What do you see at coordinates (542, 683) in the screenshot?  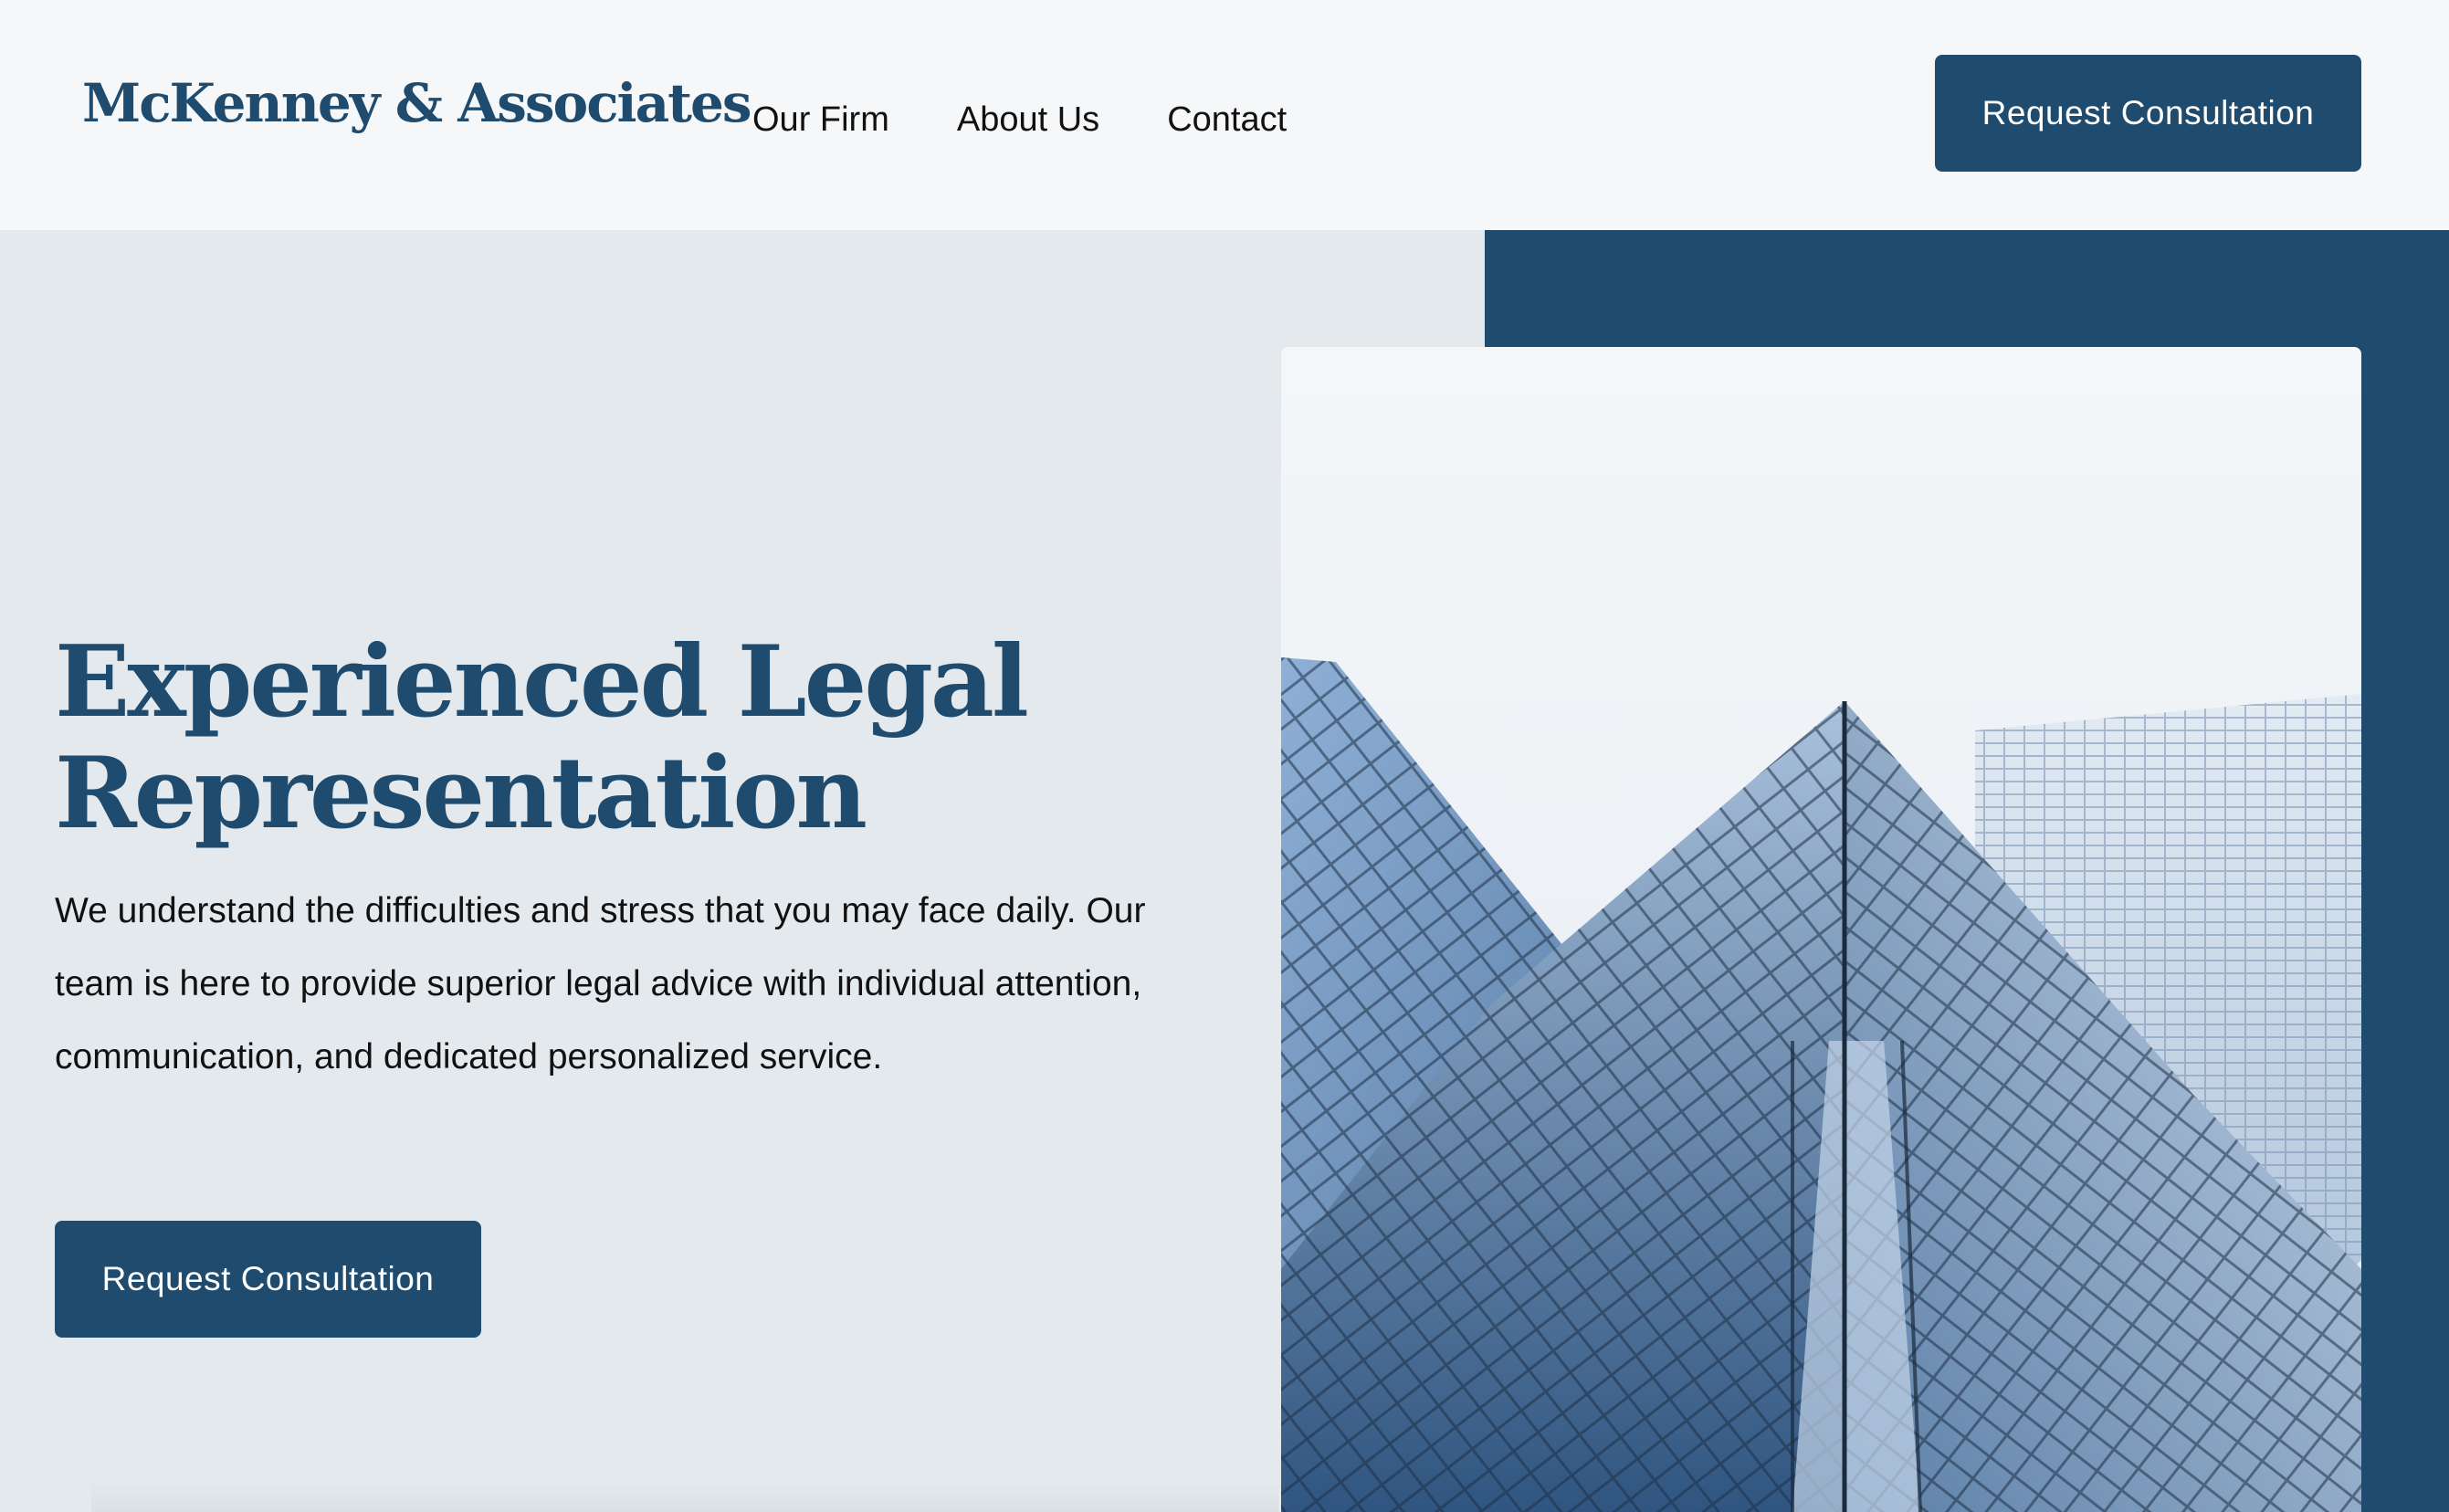 I see `hero-title-line-1: Experienced Legal` at bounding box center [542, 683].